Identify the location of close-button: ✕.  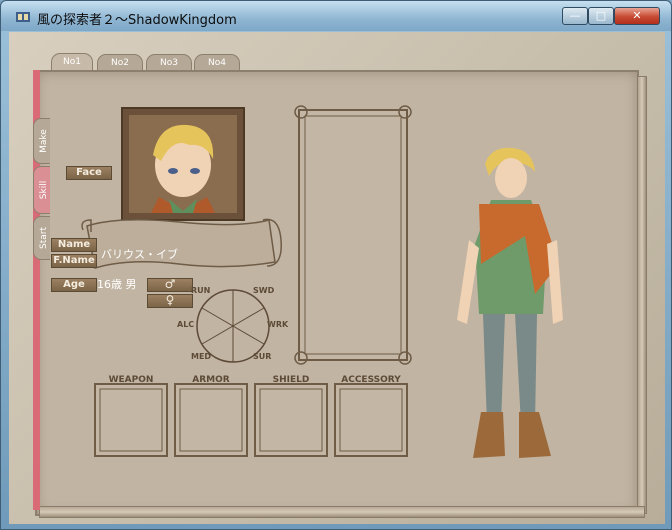
(637, 16).